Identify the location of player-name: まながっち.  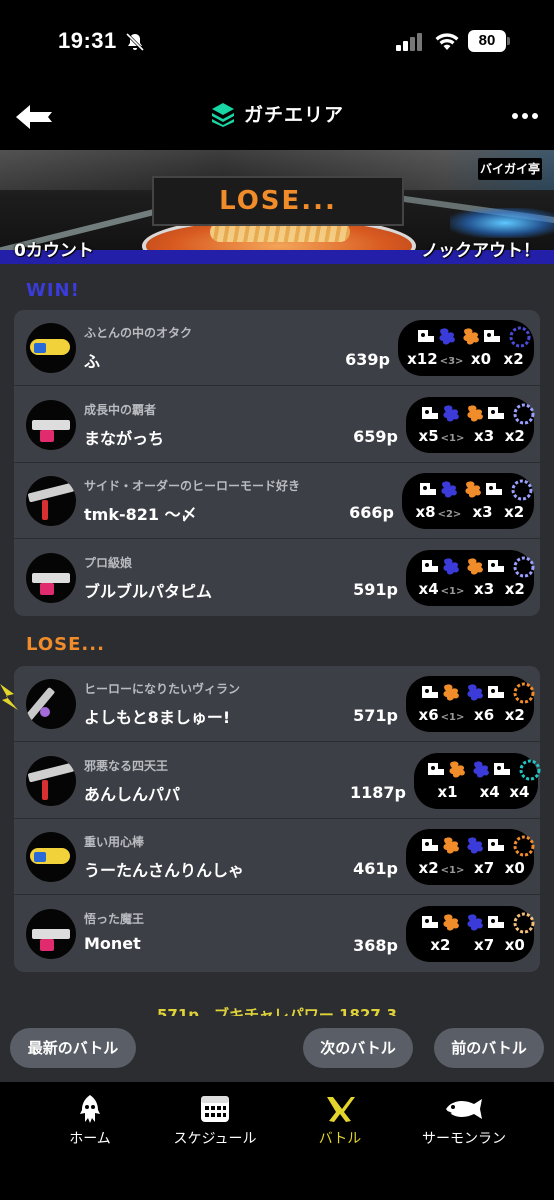
(124, 438).